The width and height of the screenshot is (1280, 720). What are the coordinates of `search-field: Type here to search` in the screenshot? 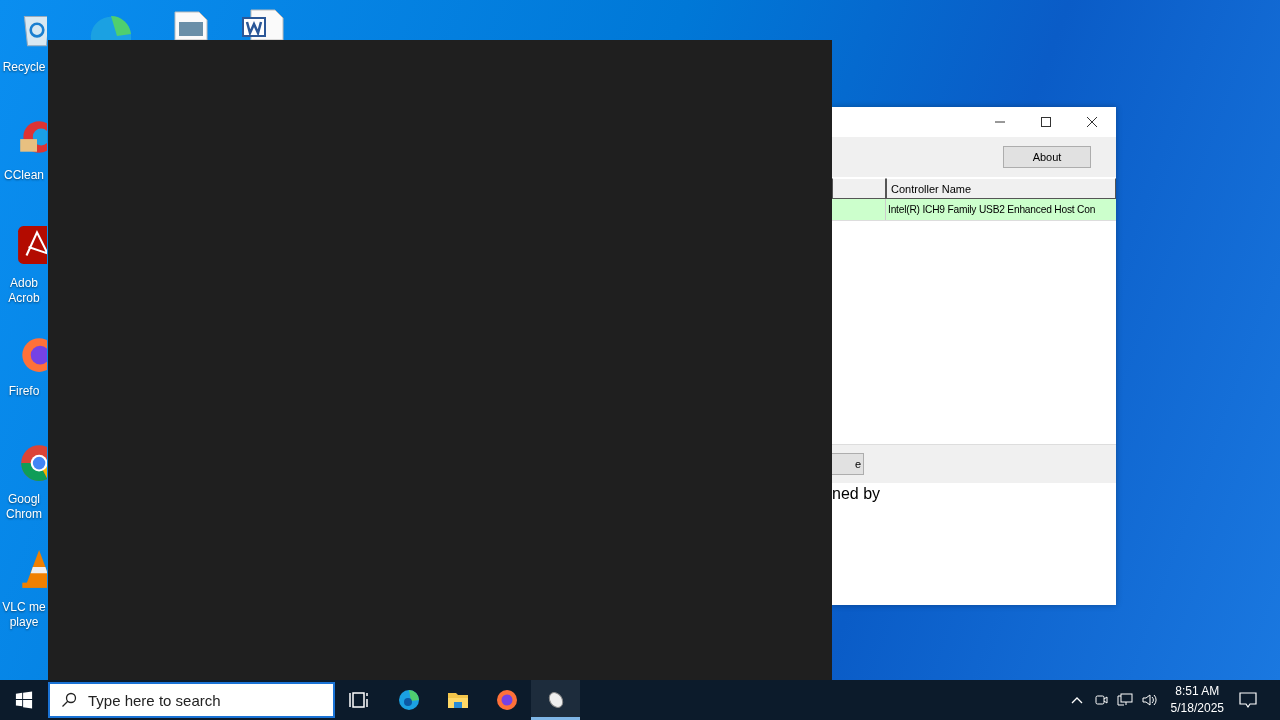 It's located at (191, 700).